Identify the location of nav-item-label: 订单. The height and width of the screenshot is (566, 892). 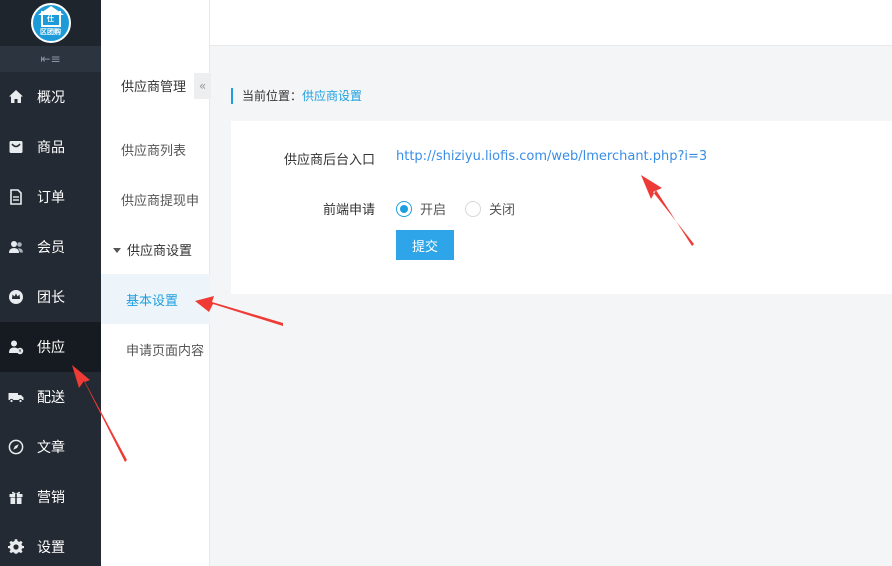
(51, 198).